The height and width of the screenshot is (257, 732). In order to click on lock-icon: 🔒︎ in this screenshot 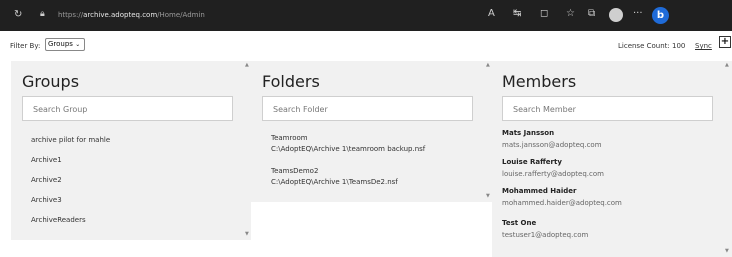, I will do `click(42, 14)`.